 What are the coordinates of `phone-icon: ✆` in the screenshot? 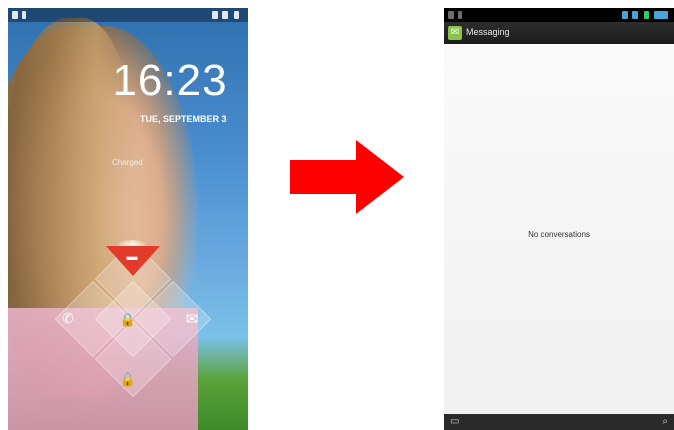 It's located at (68, 318).